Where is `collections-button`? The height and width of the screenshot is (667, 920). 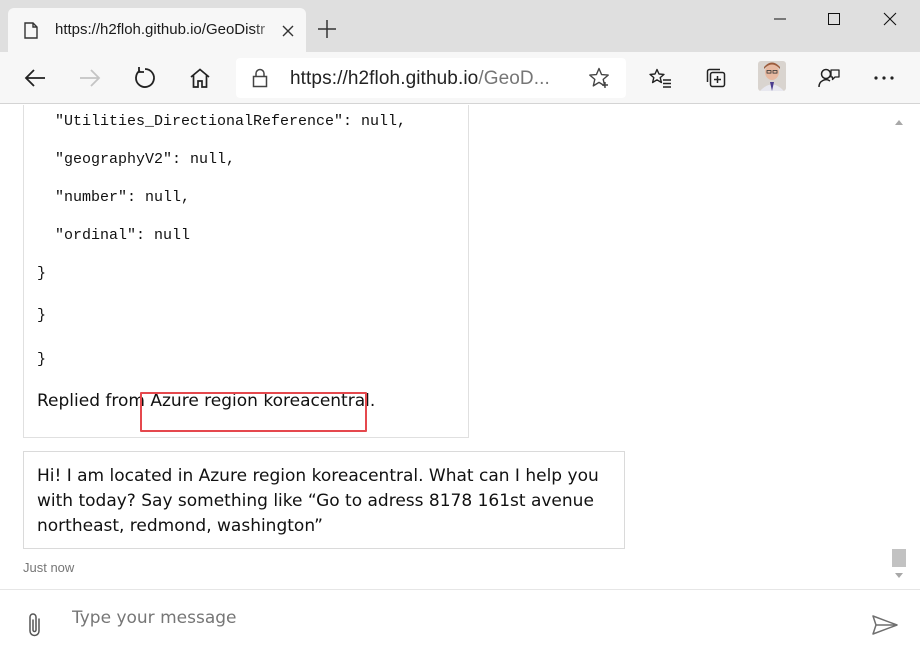
collections-button is located at coordinates (716, 78).